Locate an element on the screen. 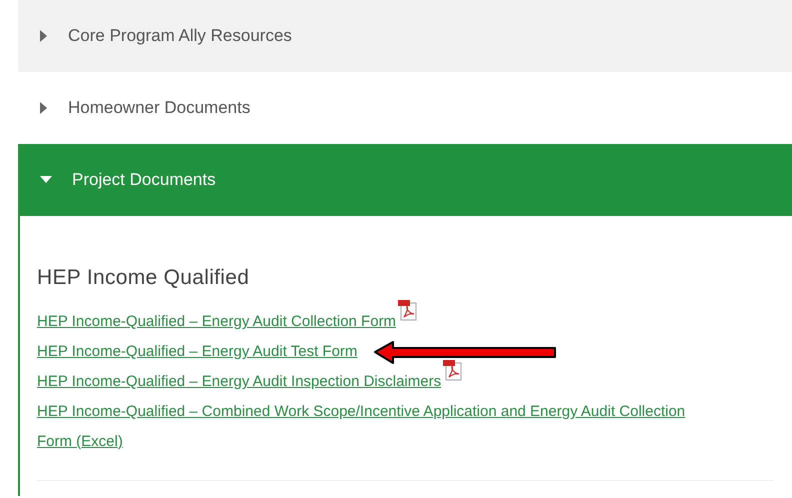 This screenshot has width=792, height=498. document-link: HEP Income-Qualified – Energy Audit Inspection Disclaimers is located at coordinates (239, 382).